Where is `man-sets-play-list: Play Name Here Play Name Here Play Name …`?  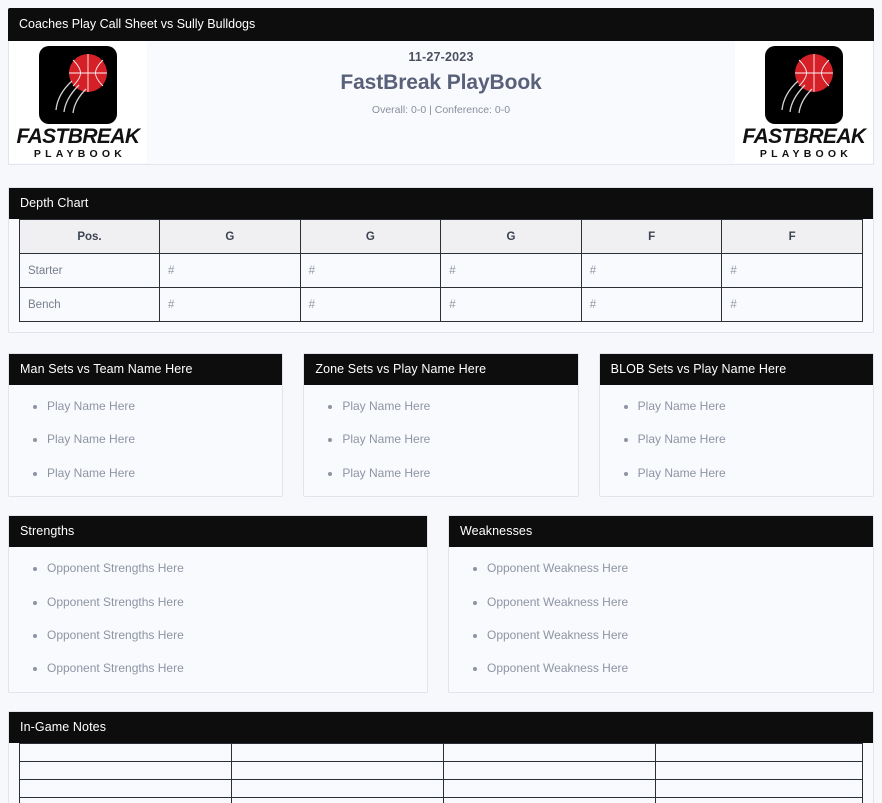 man-sets-play-list: Play Name Here Play Name Here Play Name … is located at coordinates (145, 440).